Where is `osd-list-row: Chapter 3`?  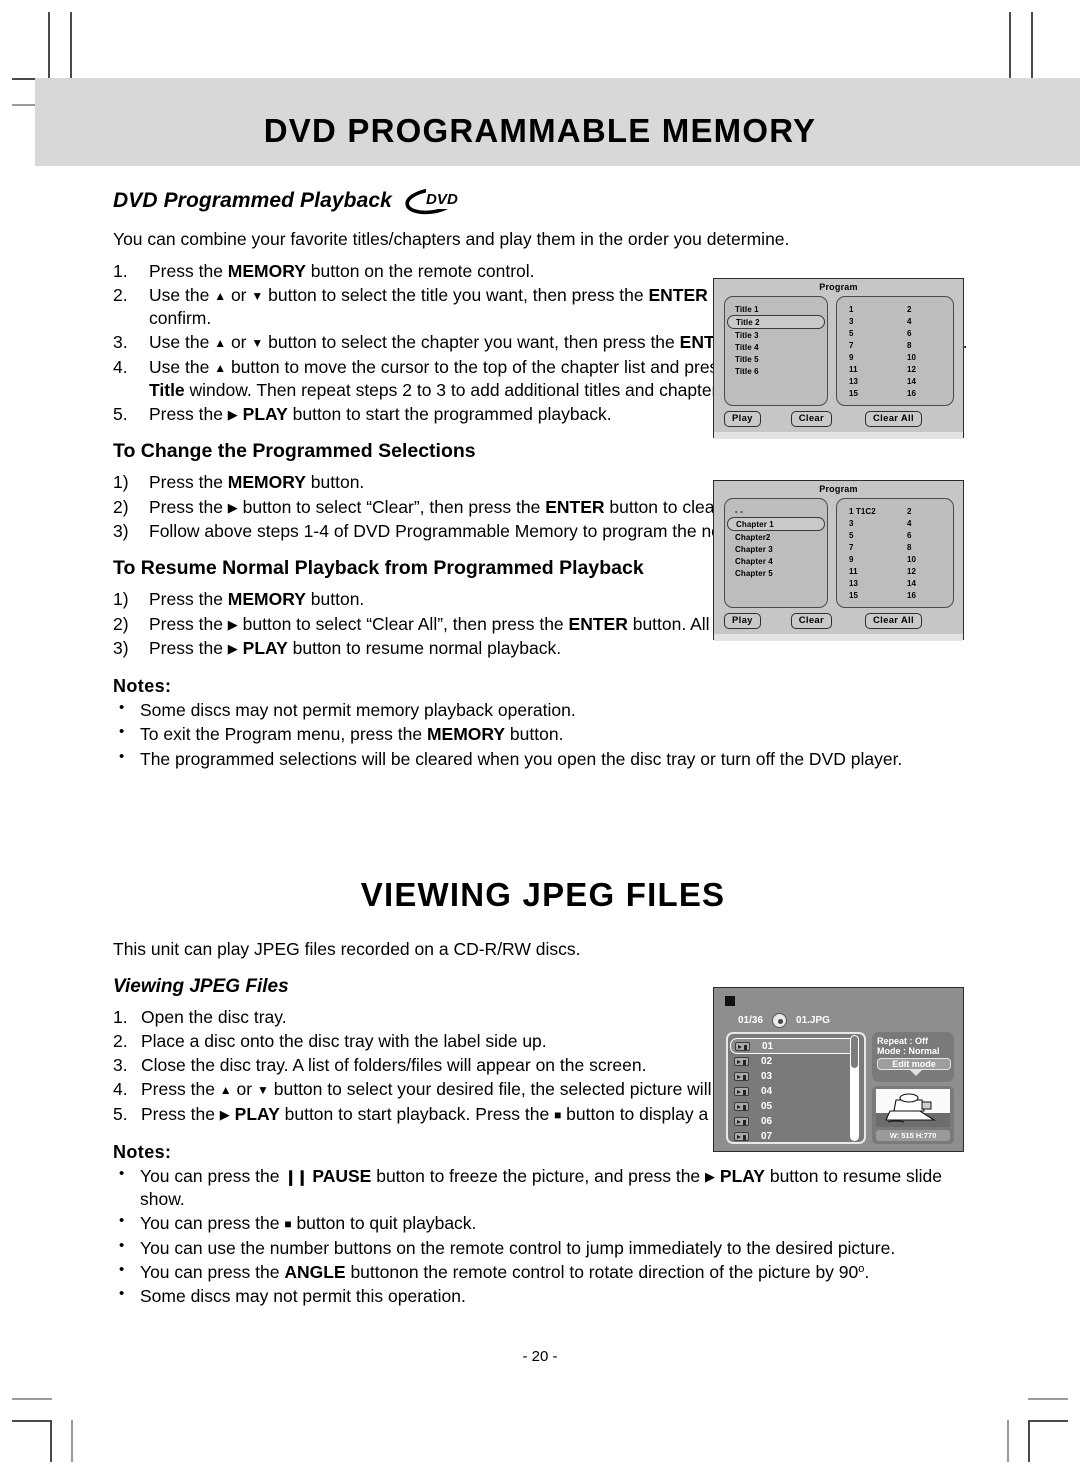 osd-list-row: Chapter 3 is located at coordinates (776, 549).